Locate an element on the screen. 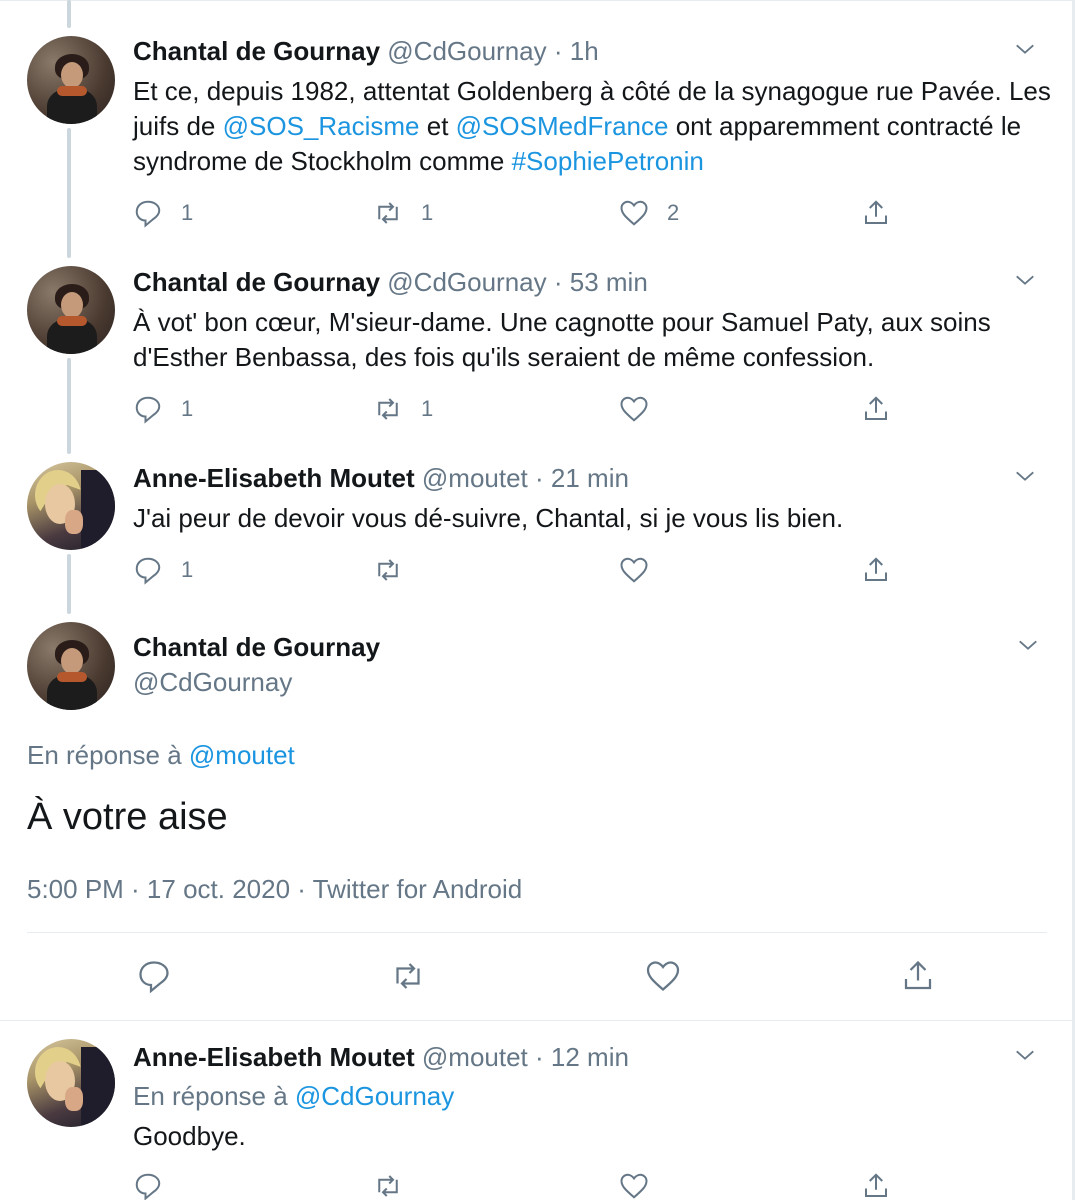  timestamp: · 1h is located at coordinates (576, 51).